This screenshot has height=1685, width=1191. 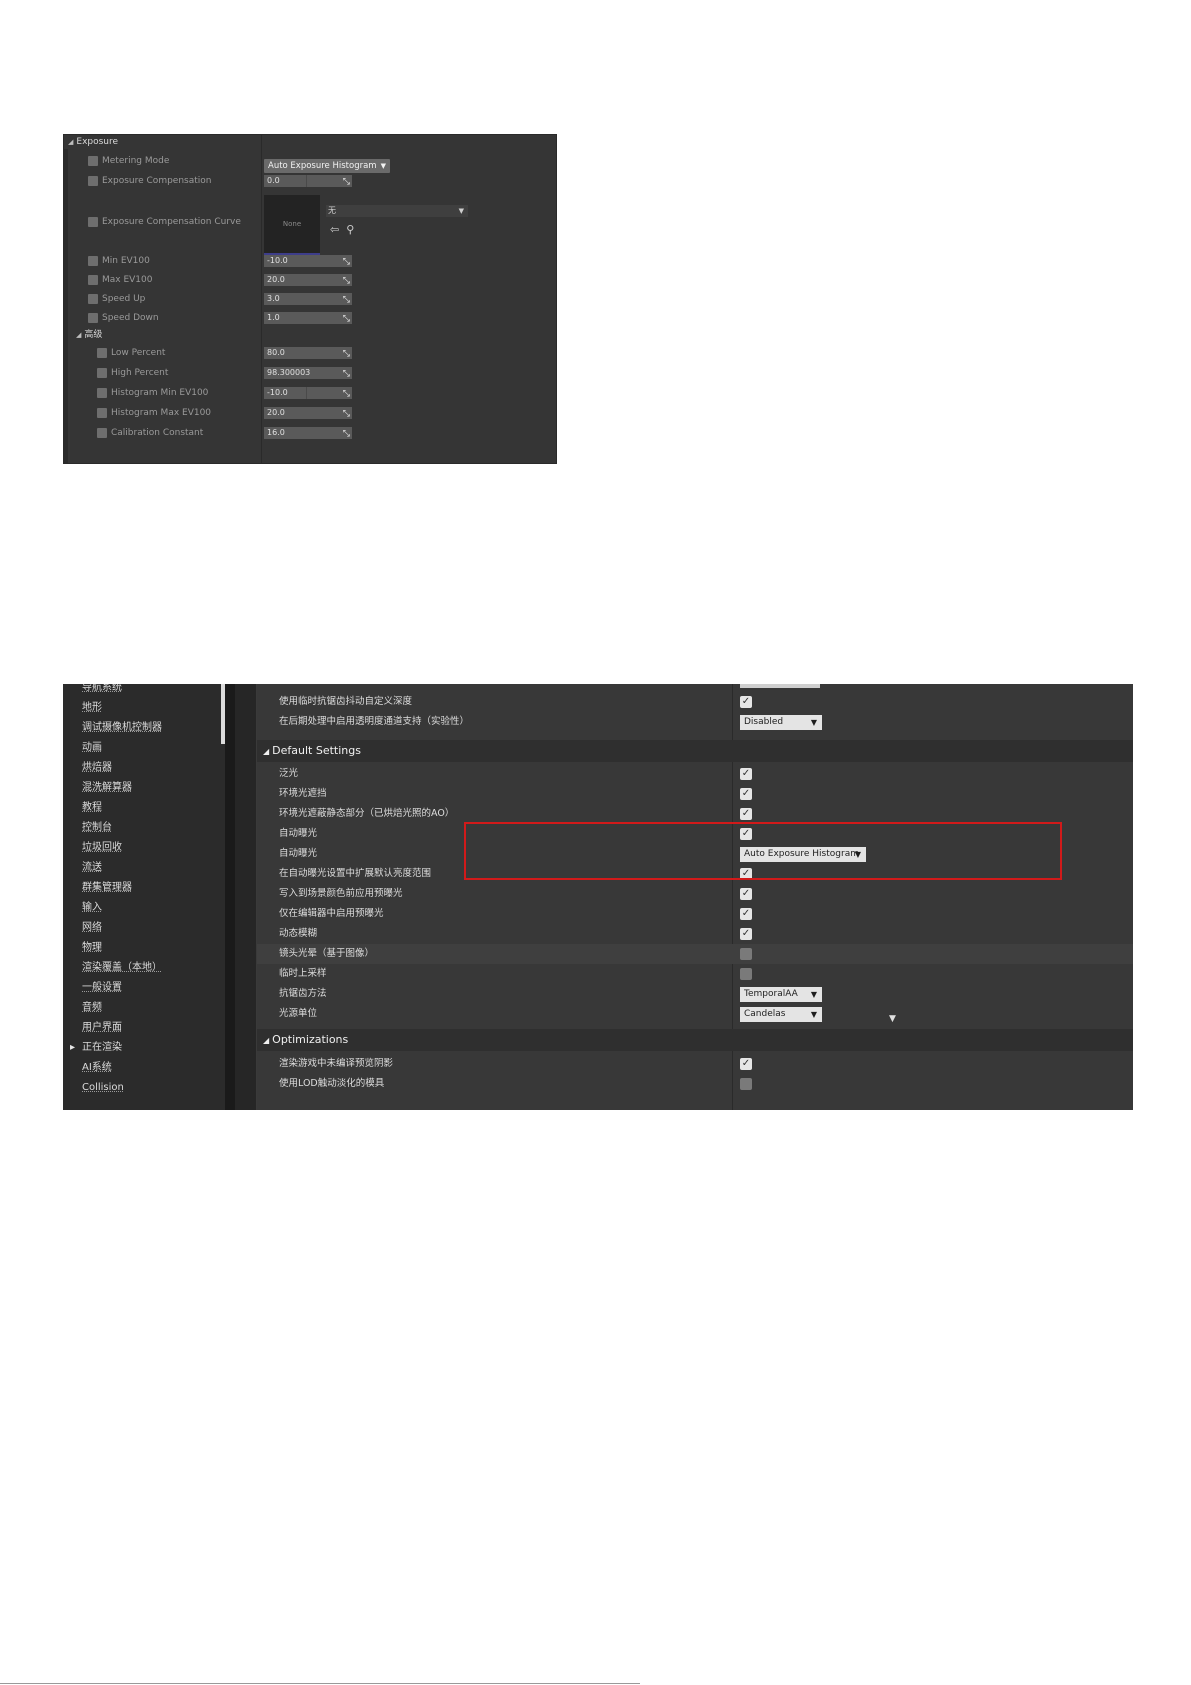 I want to click on partial-control, so click(x=780, y=686).